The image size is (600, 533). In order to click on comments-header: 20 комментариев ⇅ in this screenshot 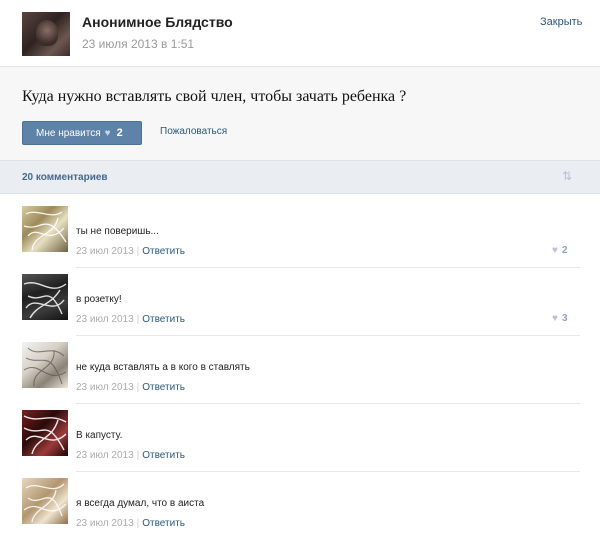, I will do `click(300, 177)`.